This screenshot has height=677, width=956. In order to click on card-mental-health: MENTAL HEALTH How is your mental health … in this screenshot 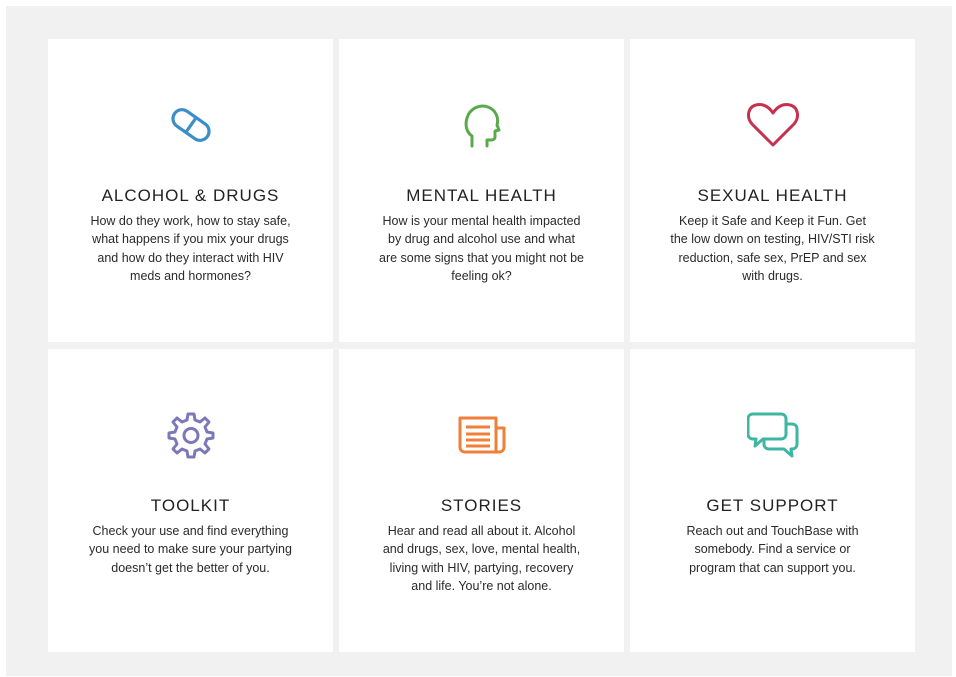, I will do `click(481, 190)`.